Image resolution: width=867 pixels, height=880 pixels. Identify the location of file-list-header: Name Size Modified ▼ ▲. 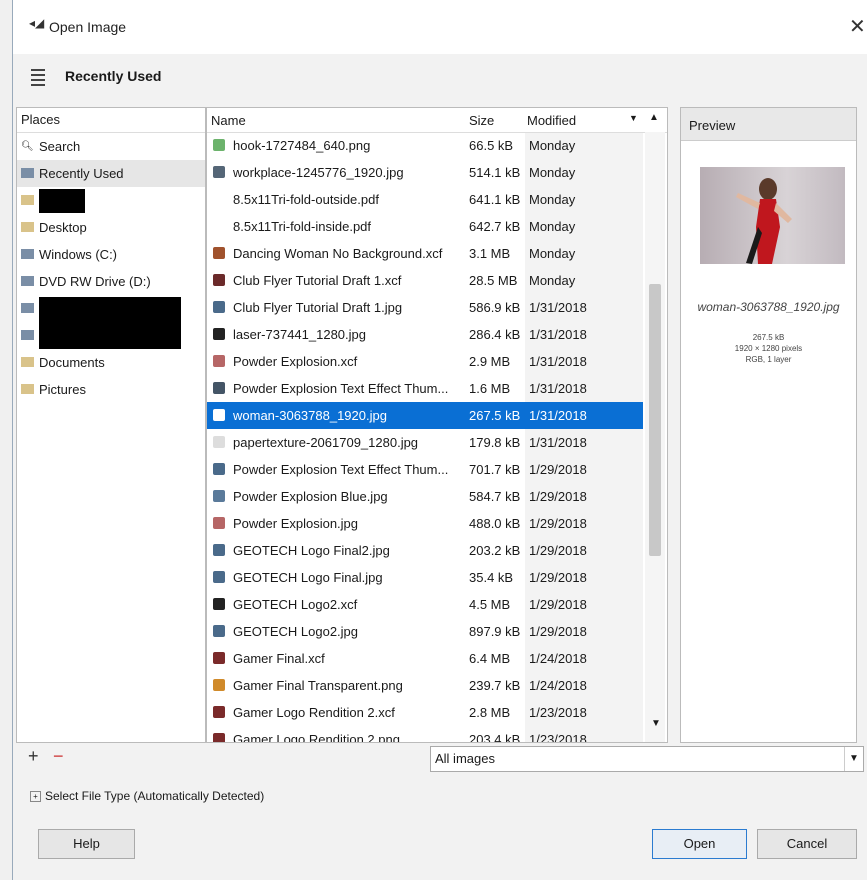
(437, 120).